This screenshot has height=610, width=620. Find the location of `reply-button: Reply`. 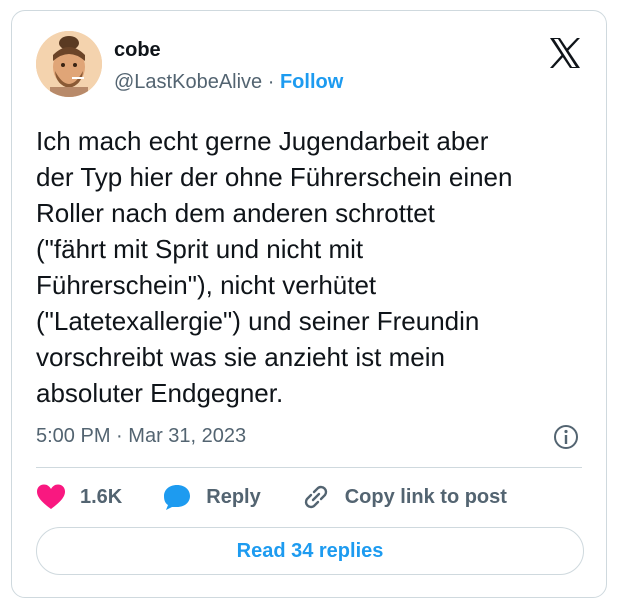

reply-button: Reply is located at coordinates (211, 497).